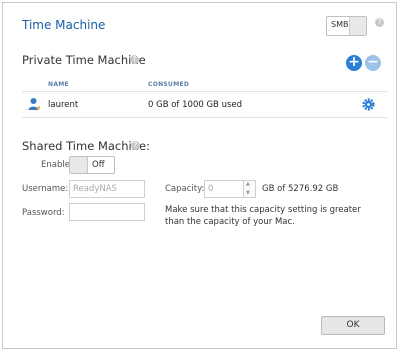 The height and width of the screenshot is (352, 400). Describe the element at coordinates (195, 105) in the screenshot. I see `row-consumed: 0 GB of 1000 GB used` at that location.